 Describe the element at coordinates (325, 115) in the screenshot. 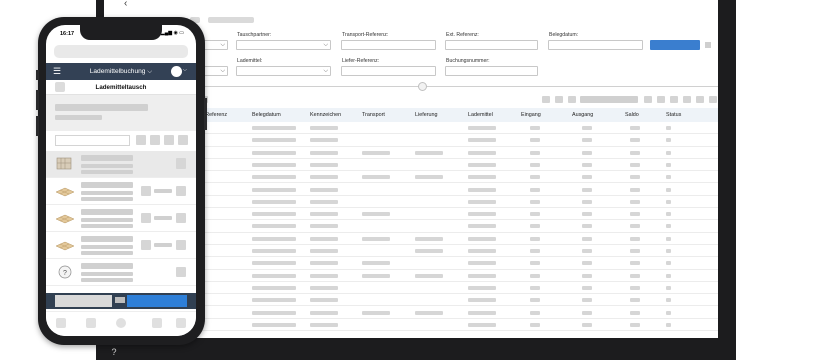

I see `column-header: Kennzeichen` at that location.